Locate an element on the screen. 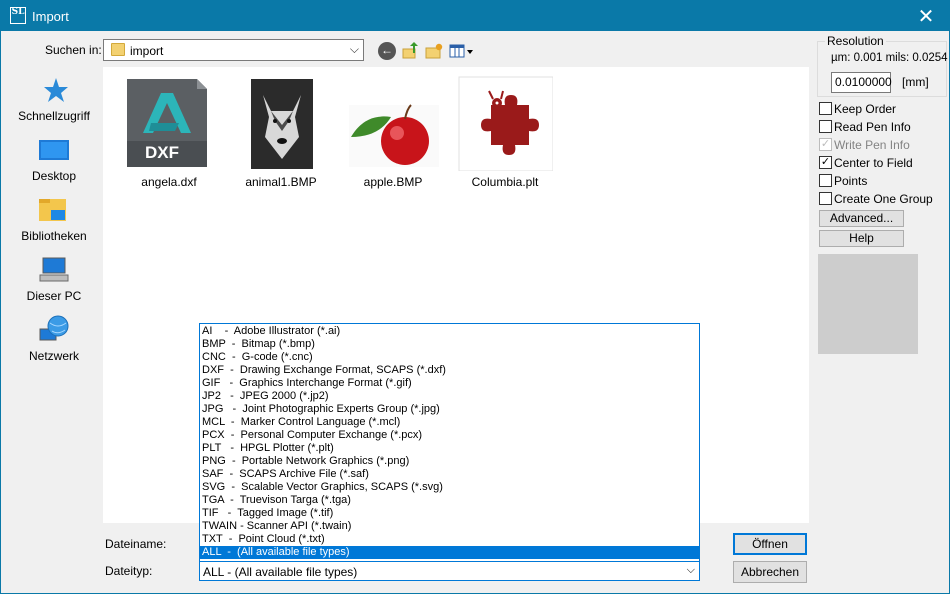  back-icon: ← is located at coordinates (387, 51).